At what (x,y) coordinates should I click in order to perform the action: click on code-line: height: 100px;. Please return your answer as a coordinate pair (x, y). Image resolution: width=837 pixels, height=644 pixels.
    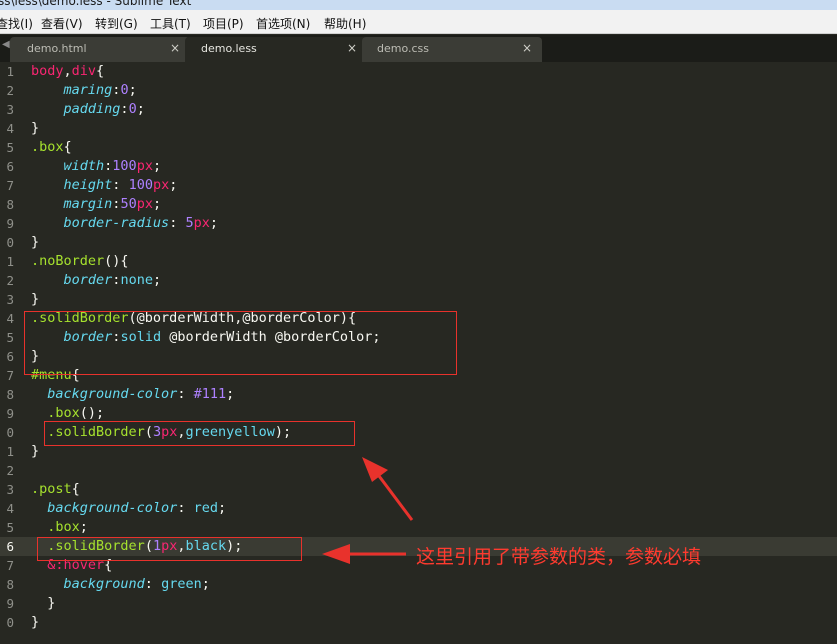
    Looking at the image, I should click on (104, 185).